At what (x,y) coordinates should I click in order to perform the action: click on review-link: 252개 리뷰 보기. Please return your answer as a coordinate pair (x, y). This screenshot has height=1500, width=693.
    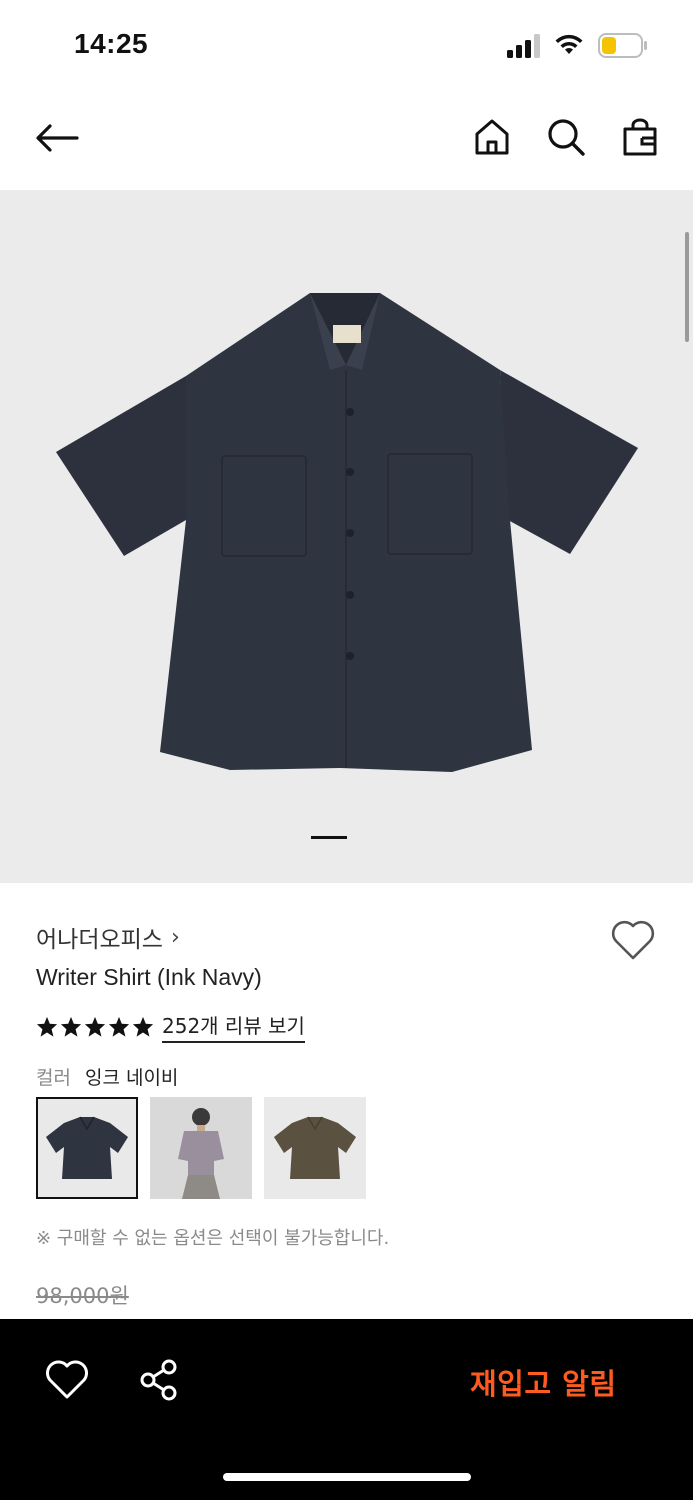
    Looking at the image, I should click on (233, 1026).